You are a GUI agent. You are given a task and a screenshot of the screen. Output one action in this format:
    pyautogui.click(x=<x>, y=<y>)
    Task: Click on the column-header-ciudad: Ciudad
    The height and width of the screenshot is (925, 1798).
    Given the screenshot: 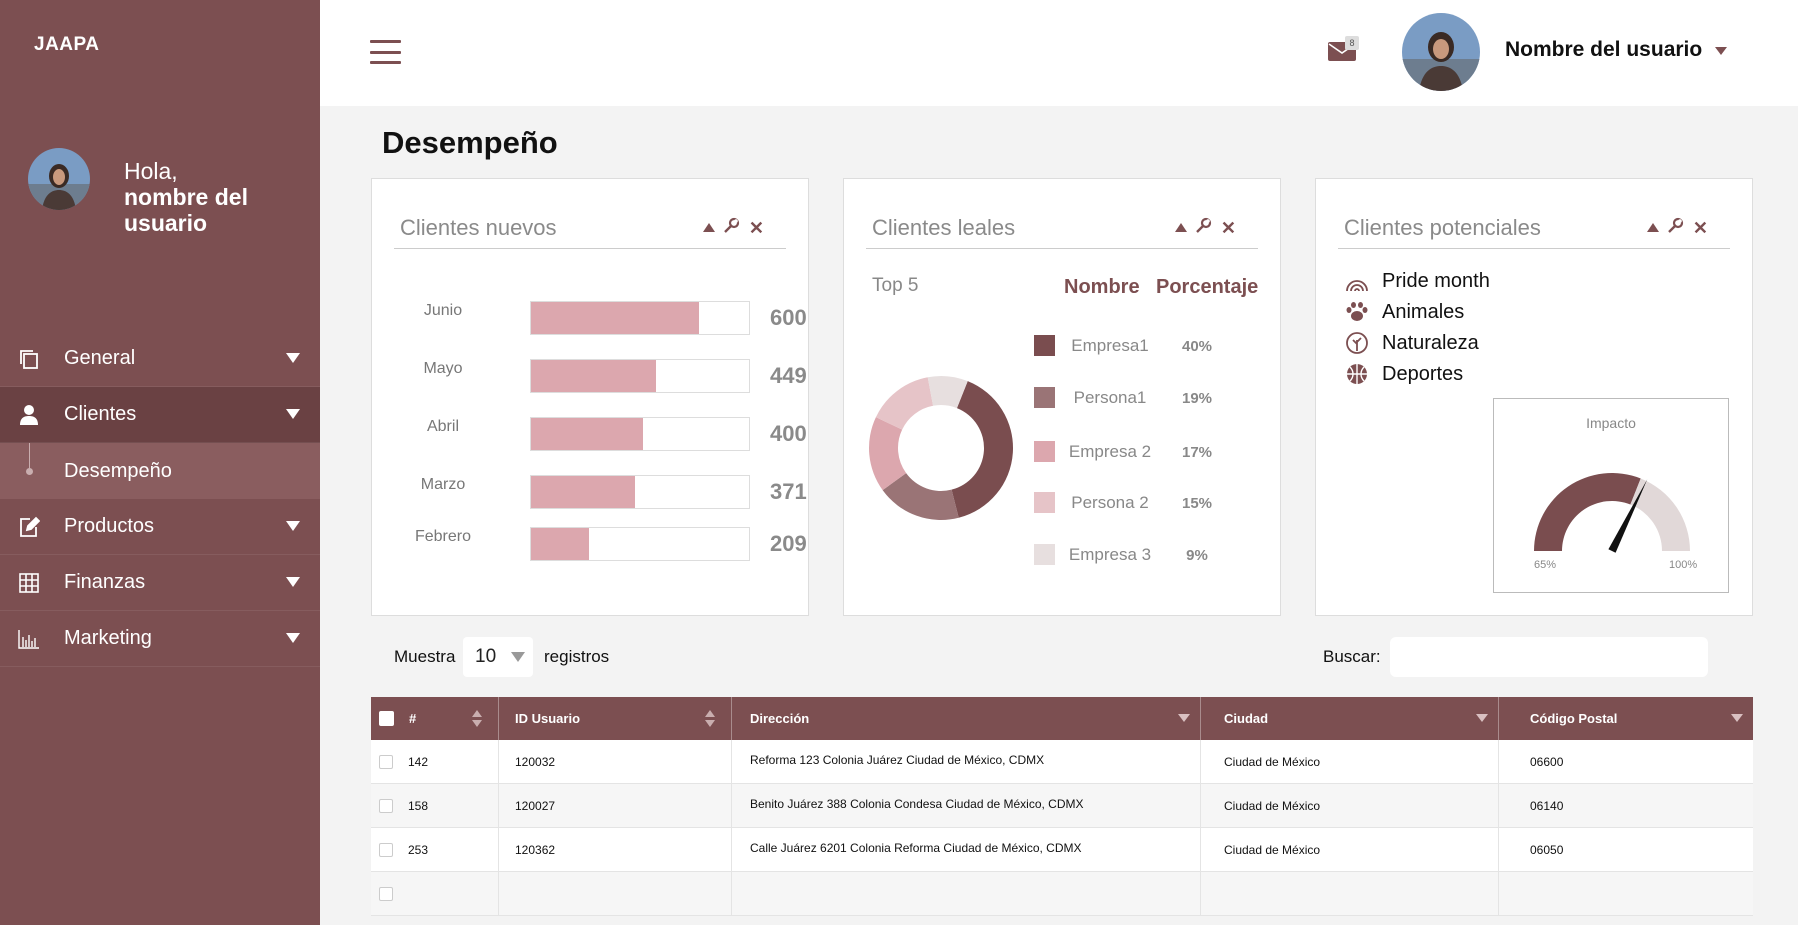 What is the action you would take?
    pyautogui.click(x=1350, y=718)
    